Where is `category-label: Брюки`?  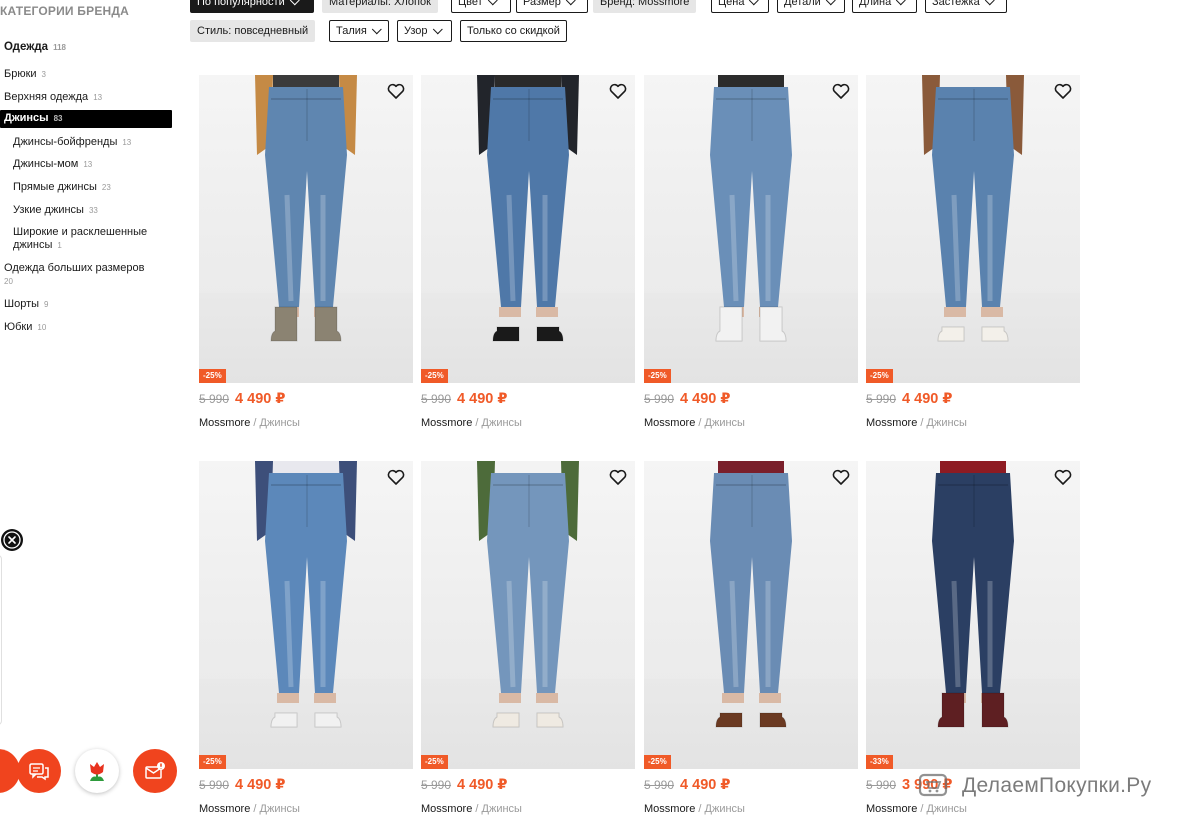 category-label: Брюки is located at coordinates (20, 74).